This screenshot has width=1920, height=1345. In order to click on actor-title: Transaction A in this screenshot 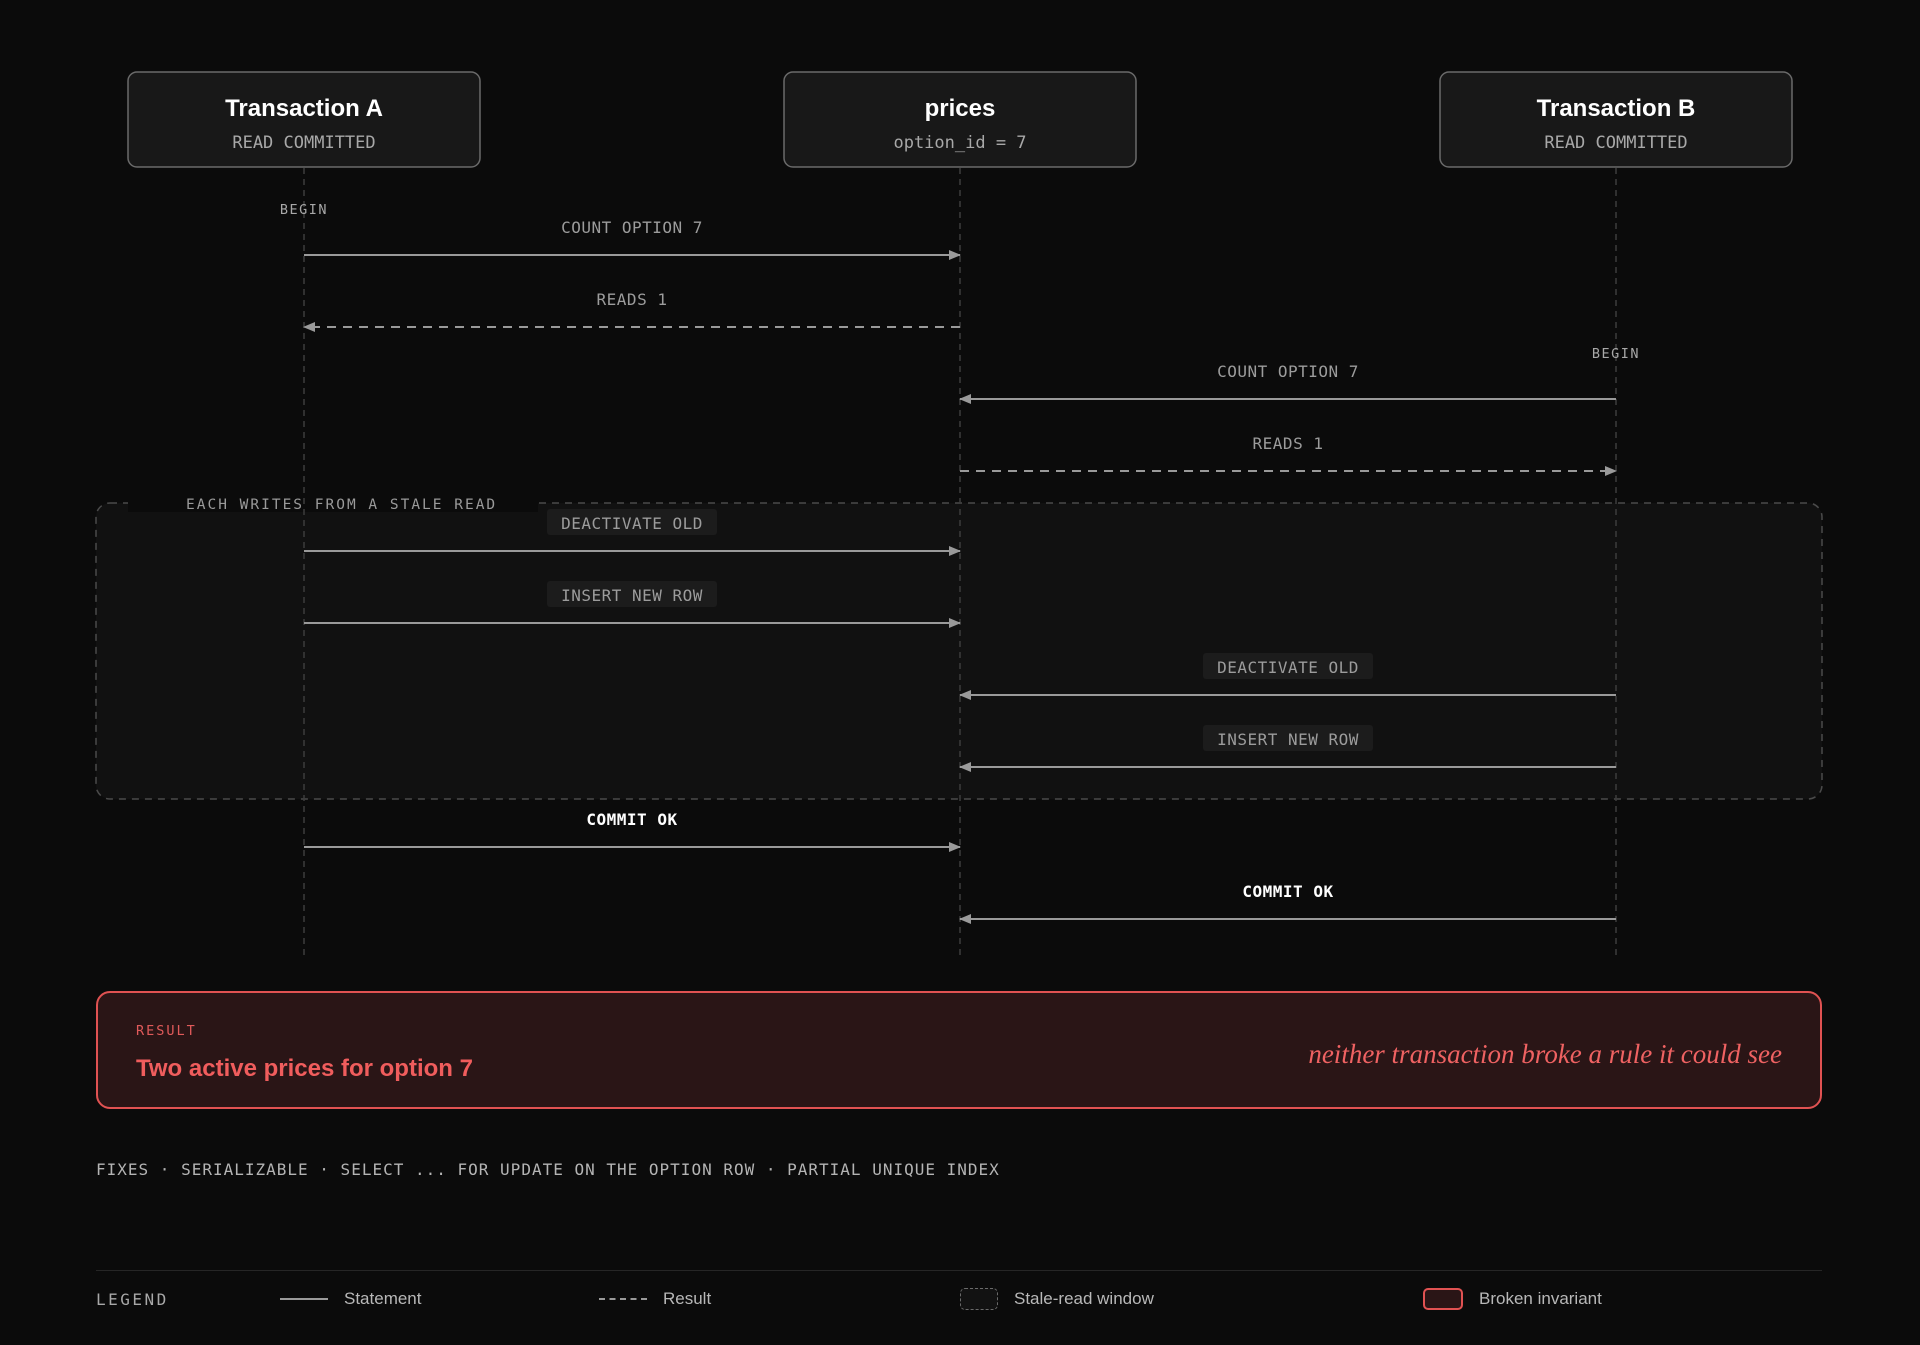, I will do `click(304, 108)`.